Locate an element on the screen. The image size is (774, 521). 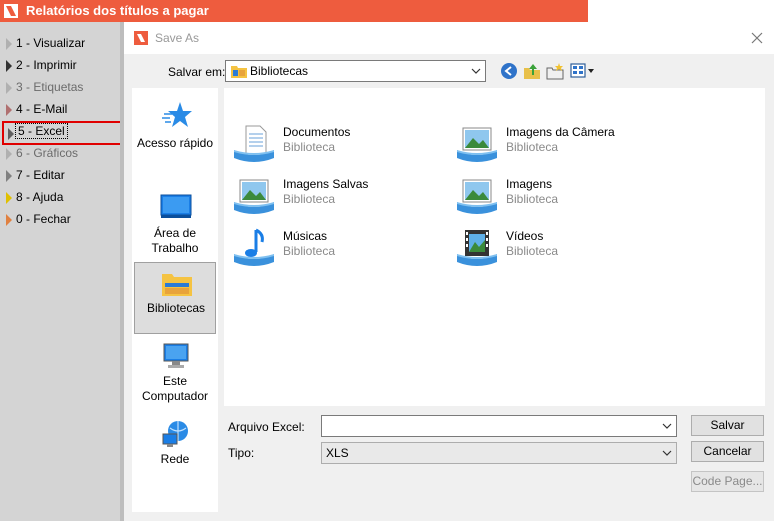
computer-icon is located at coordinates (176, 355).